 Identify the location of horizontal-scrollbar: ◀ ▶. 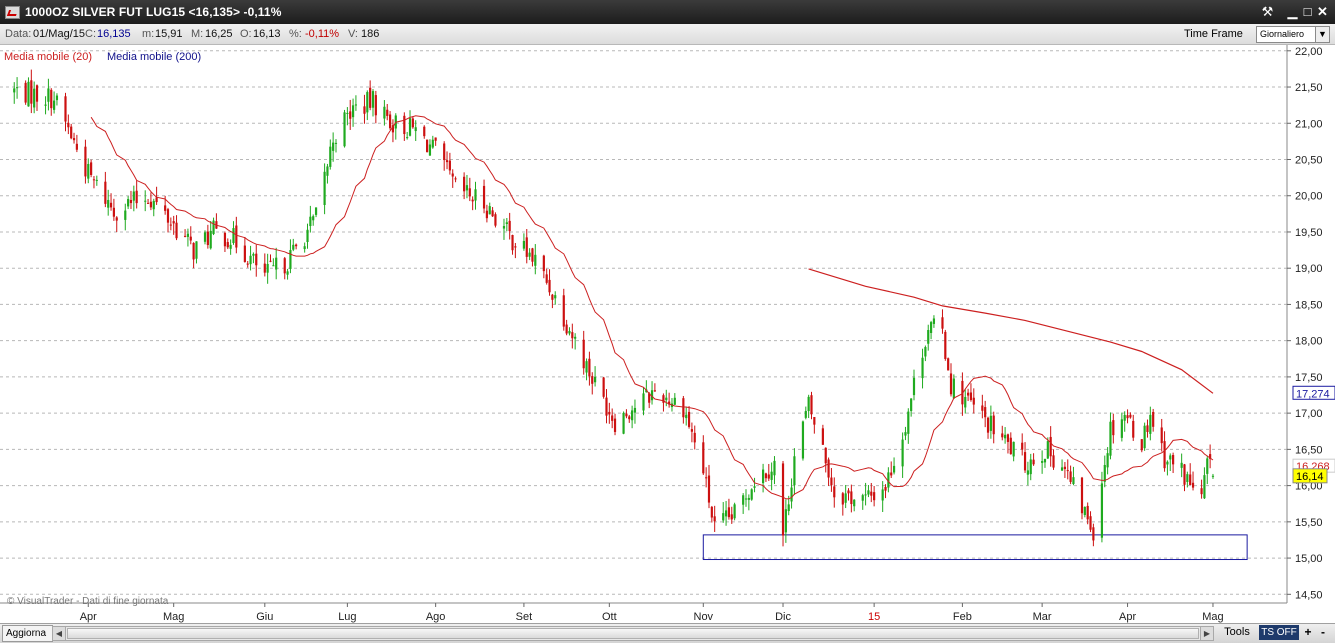
(633, 633).